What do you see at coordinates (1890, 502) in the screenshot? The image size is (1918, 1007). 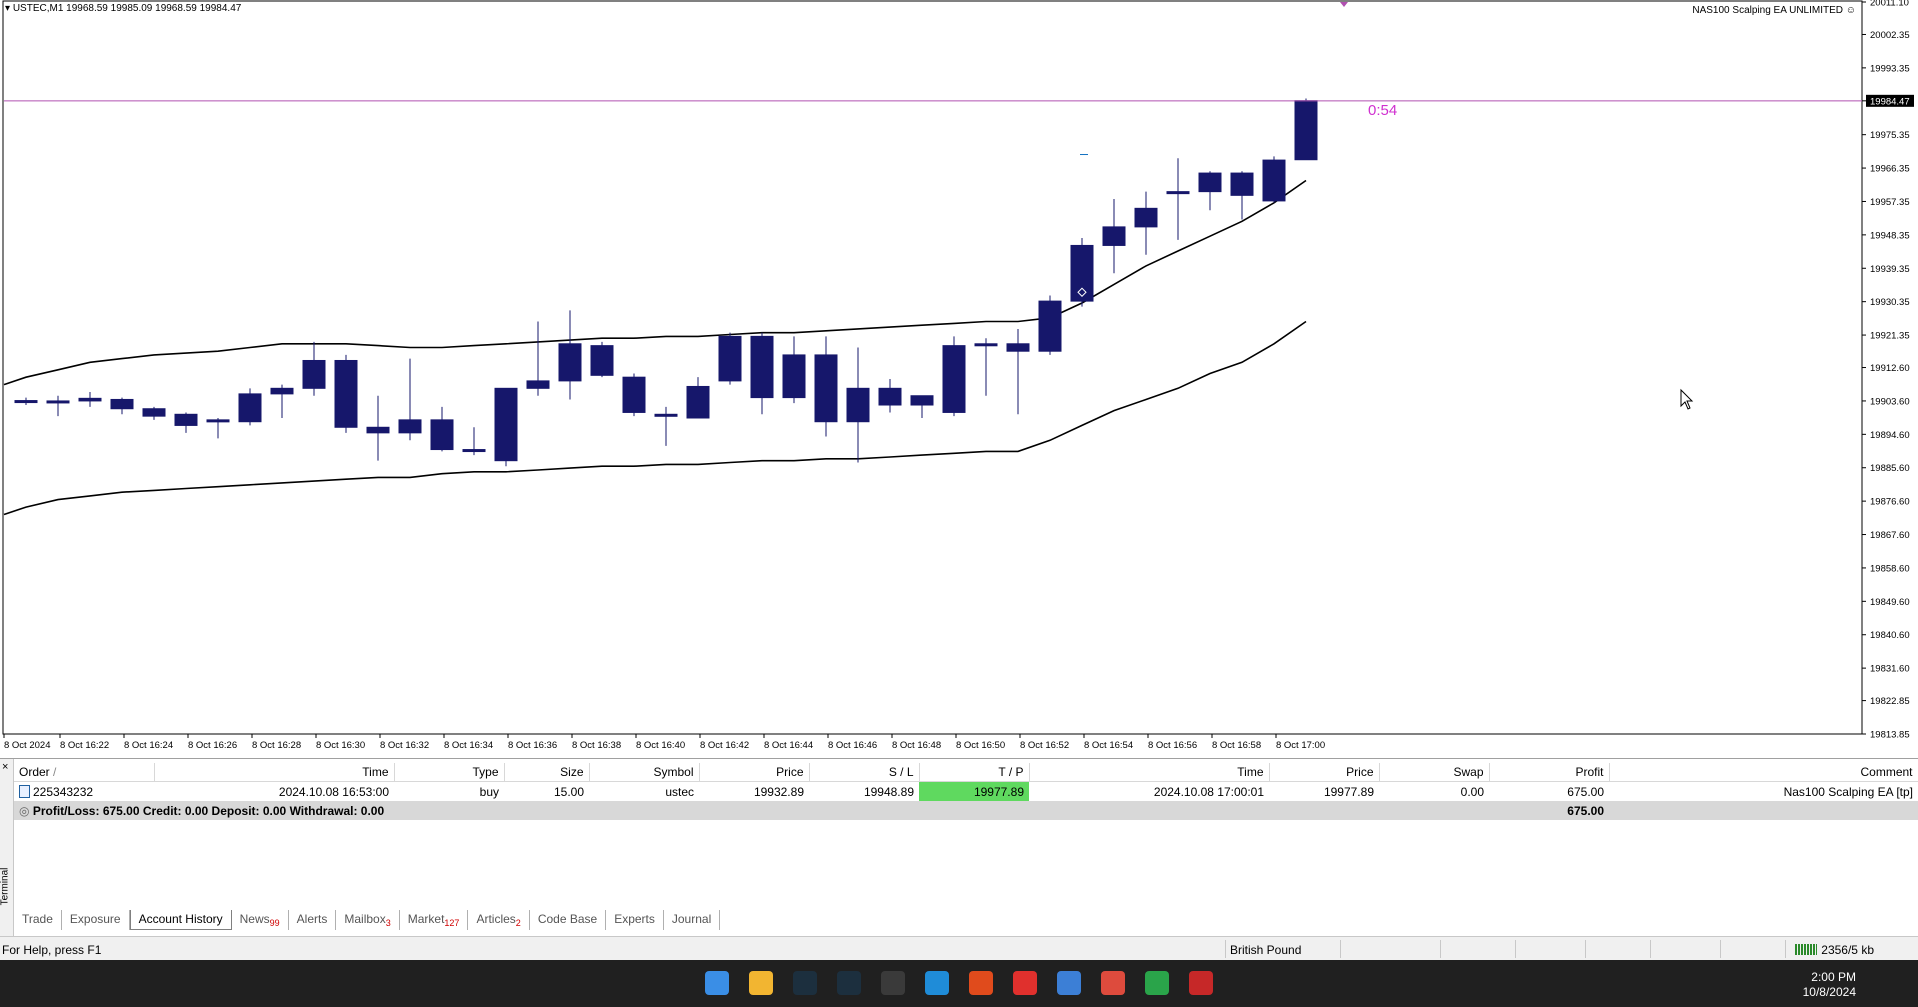 I see `price-tick-label: 19876.60` at bounding box center [1890, 502].